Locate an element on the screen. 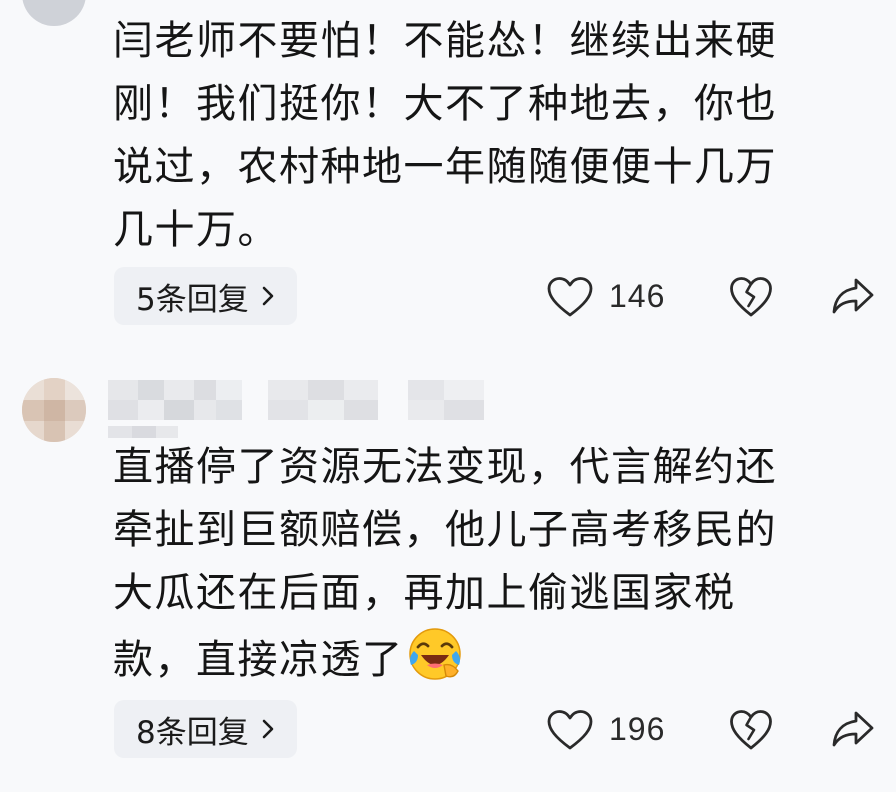 Image resolution: width=896 pixels, height=792 pixels. comment-line: 牵扯到巨额赔偿，他儿子高考移民的 is located at coordinates (445, 530).